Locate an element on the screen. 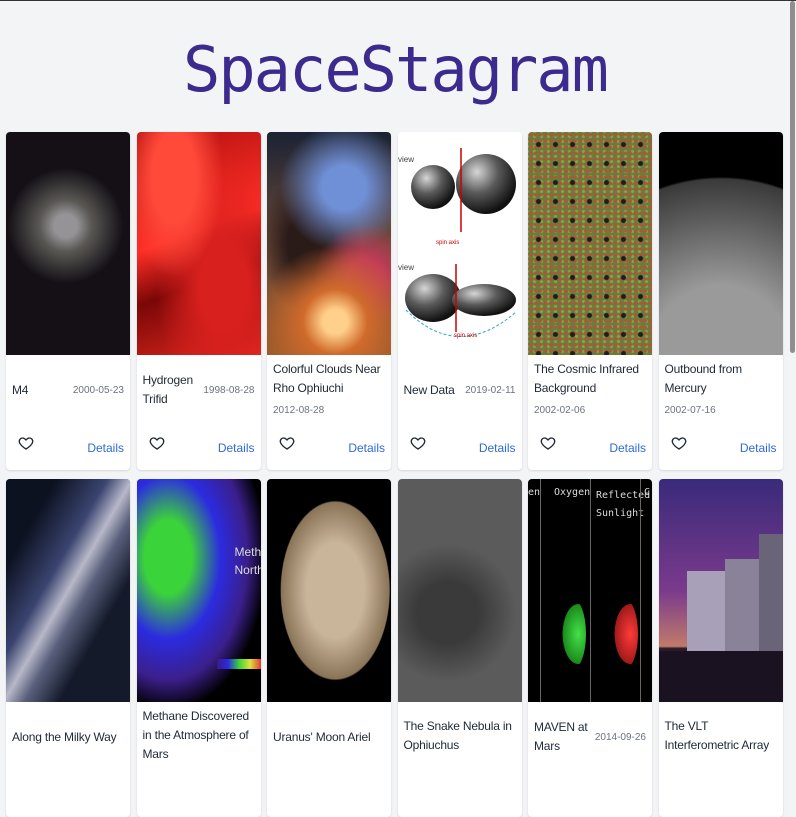 Image resolution: width=796 pixels, height=817 pixels. card-date: 2002-02-06 is located at coordinates (560, 410).